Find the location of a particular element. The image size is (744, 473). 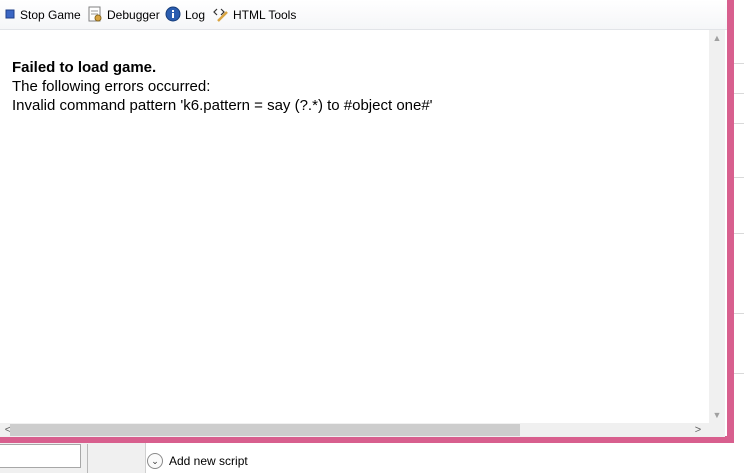

horizontal-scrollbar: < > is located at coordinates (354, 430).